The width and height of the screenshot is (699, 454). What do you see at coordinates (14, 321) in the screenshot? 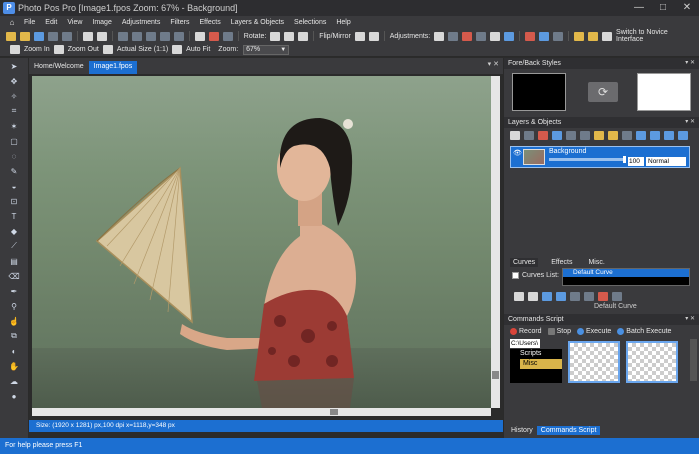
I see `smudge-tool-icon: ☝` at bounding box center [14, 321].